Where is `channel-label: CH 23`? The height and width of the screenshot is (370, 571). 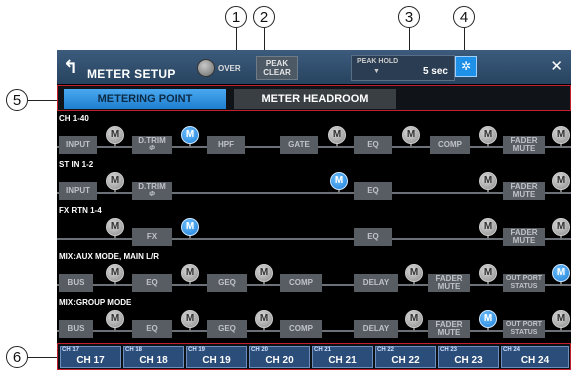
channel-label: CH 23 is located at coordinates (468, 360).